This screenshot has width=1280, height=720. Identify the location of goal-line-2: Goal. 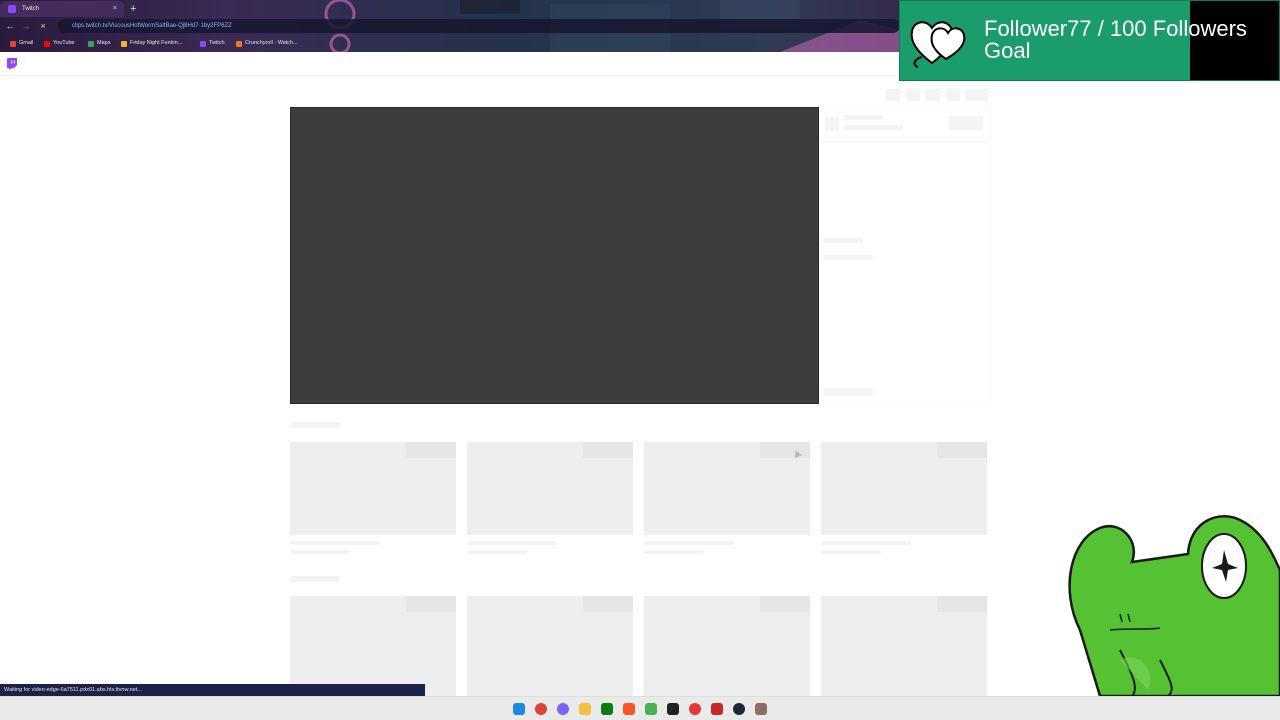
(1007, 50).